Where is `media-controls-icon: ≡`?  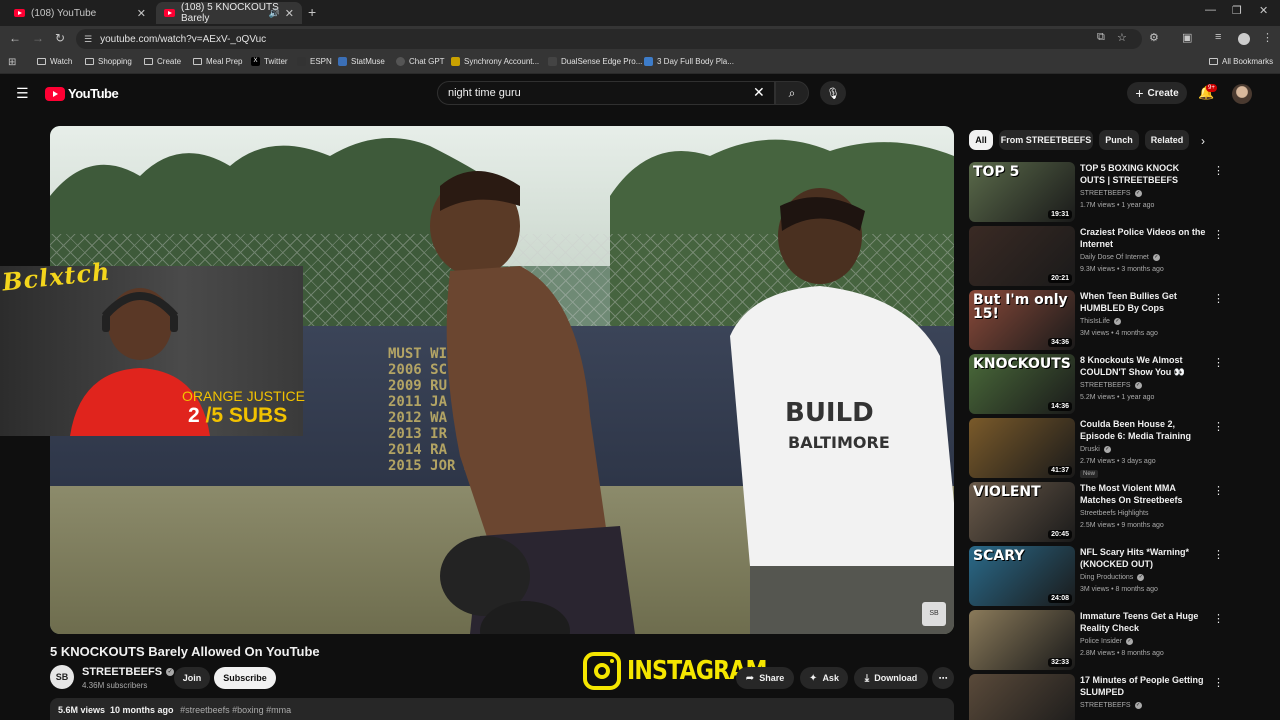 media-controls-icon: ≡ is located at coordinates (1218, 37).